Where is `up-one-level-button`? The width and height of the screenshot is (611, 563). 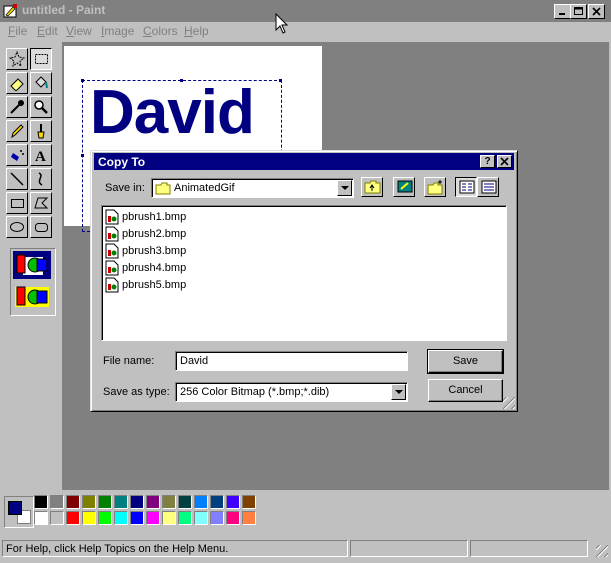 up-one-level-button is located at coordinates (372, 187).